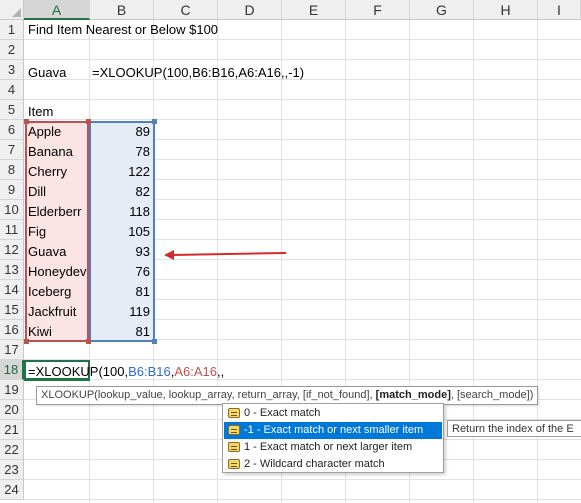 The width and height of the screenshot is (581, 503). What do you see at coordinates (333, 413) in the screenshot?
I see `dropdown-option-exact-match: 0 - Exact match` at bounding box center [333, 413].